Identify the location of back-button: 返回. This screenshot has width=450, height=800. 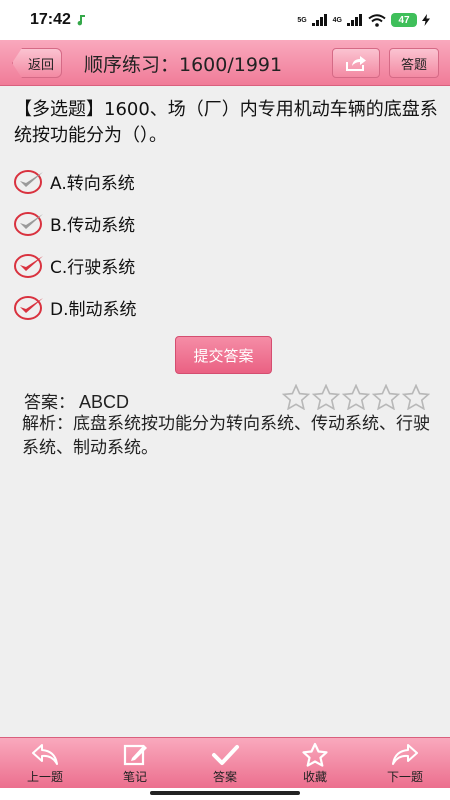
(37, 63).